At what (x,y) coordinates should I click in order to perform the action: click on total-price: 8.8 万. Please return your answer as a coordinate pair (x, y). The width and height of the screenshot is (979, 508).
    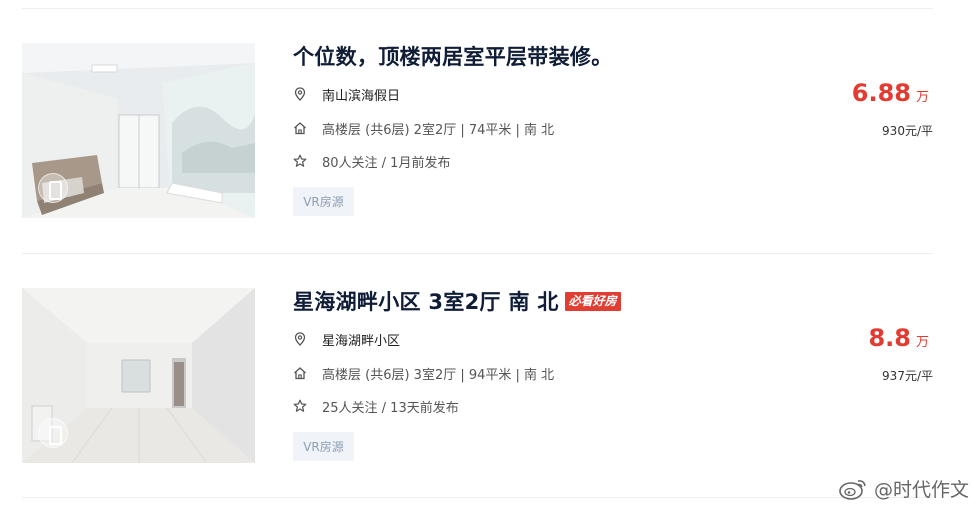
    Looking at the image, I should click on (898, 338).